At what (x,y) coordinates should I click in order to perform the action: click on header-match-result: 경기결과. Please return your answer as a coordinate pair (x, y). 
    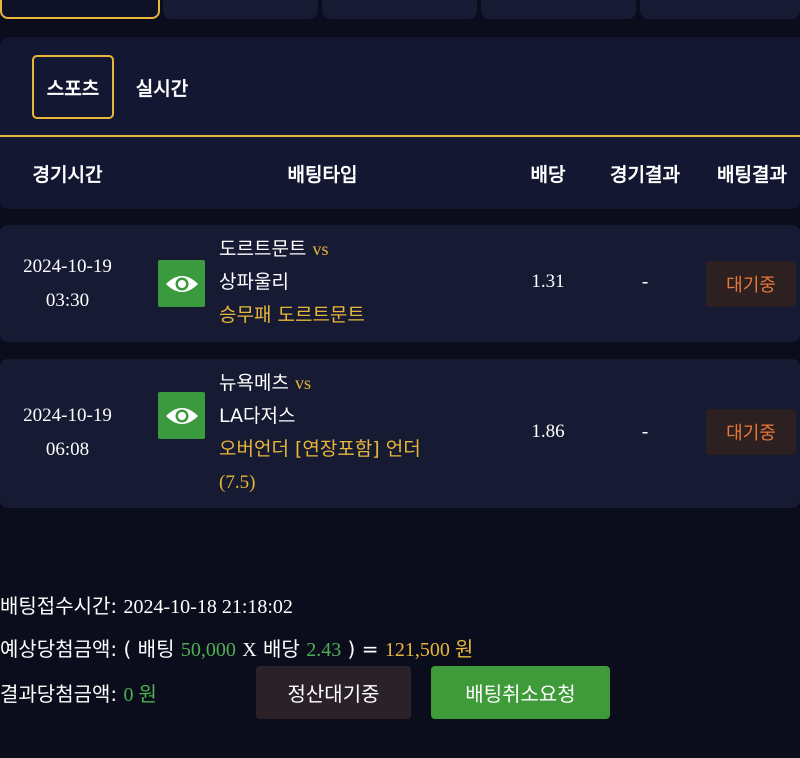
    Looking at the image, I should click on (645, 174).